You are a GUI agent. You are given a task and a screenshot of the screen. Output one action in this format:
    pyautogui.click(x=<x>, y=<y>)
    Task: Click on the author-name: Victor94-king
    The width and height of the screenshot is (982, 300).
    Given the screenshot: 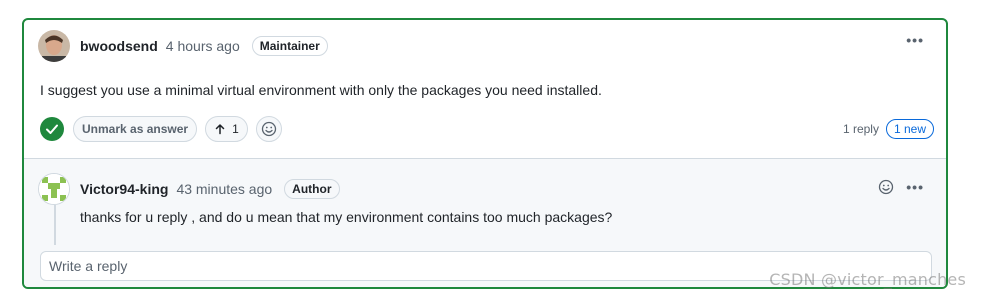 What is the action you would take?
    pyautogui.click(x=124, y=189)
    